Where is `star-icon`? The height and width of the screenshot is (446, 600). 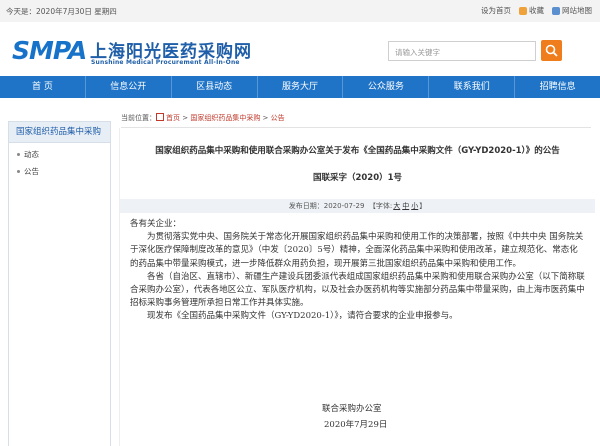 star-icon is located at coordinates (523, 10).